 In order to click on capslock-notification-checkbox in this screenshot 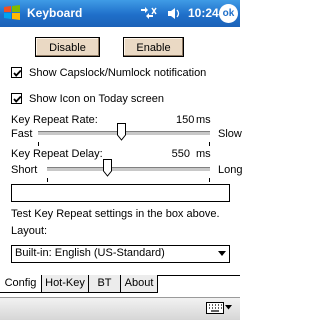, I will do `click(16, 72)`.